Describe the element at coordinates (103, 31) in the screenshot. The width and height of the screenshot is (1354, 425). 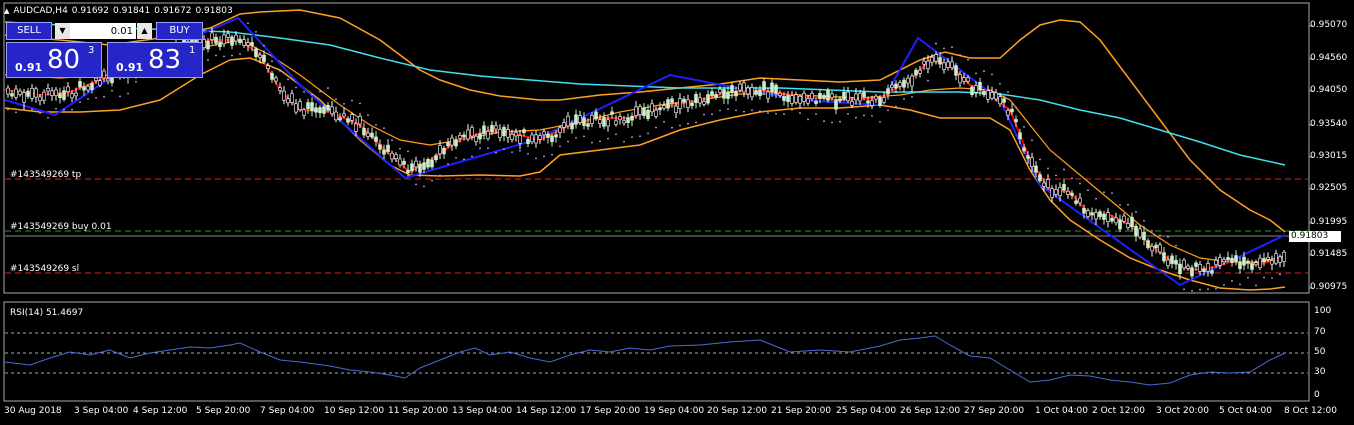
I see `lot-size-input` at that location.